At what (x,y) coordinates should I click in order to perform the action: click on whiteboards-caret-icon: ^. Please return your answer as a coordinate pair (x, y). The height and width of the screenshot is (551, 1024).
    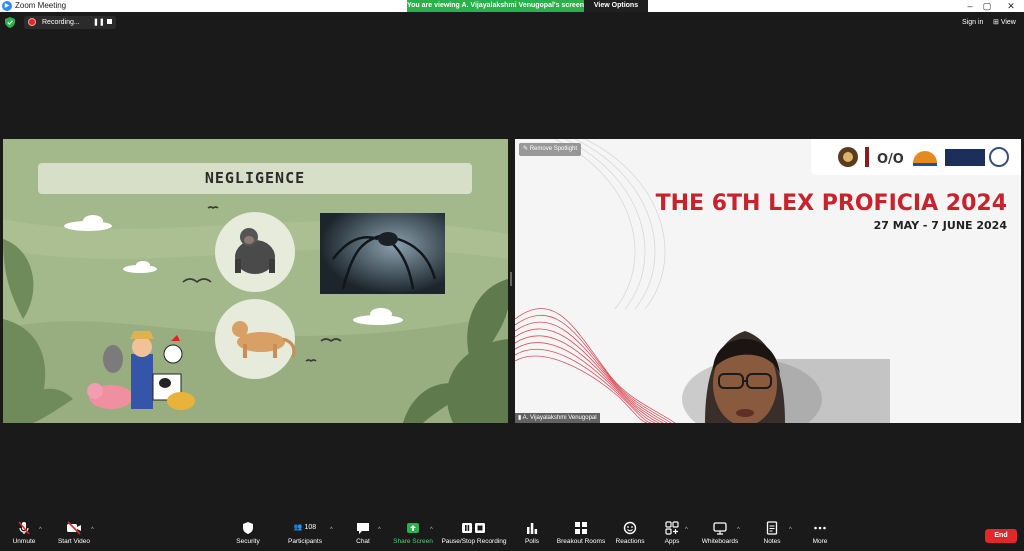
    Looking at the image, I should click on (738, 530).